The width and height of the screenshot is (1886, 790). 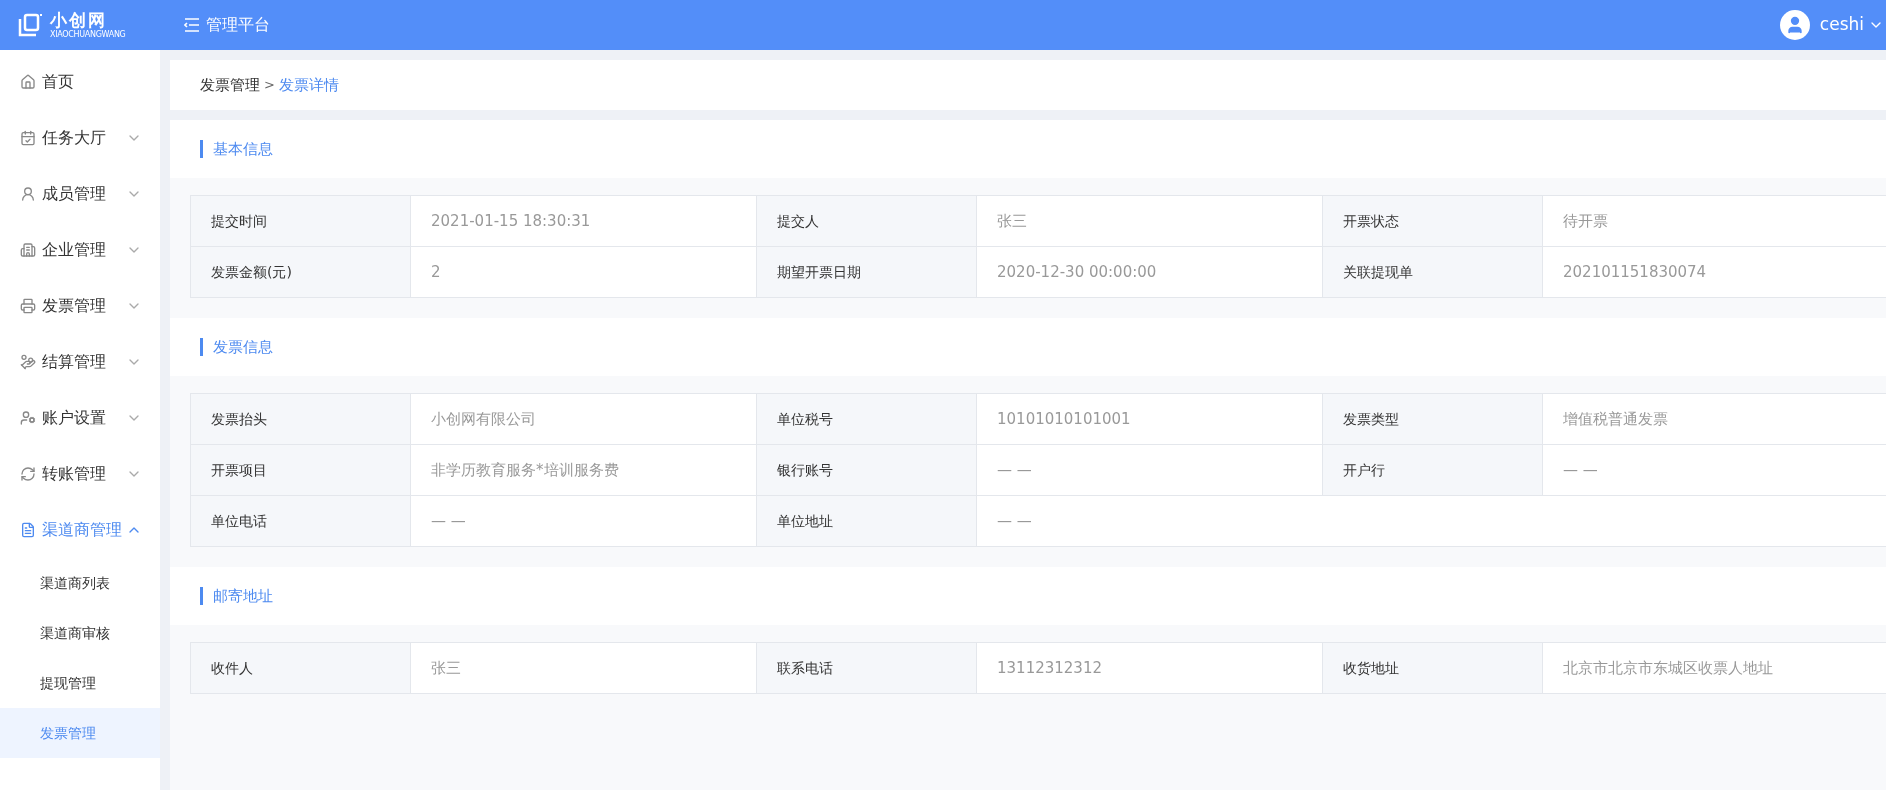 I want to click on submenu-item: 渠道商列表, so click(x=80, y=583).